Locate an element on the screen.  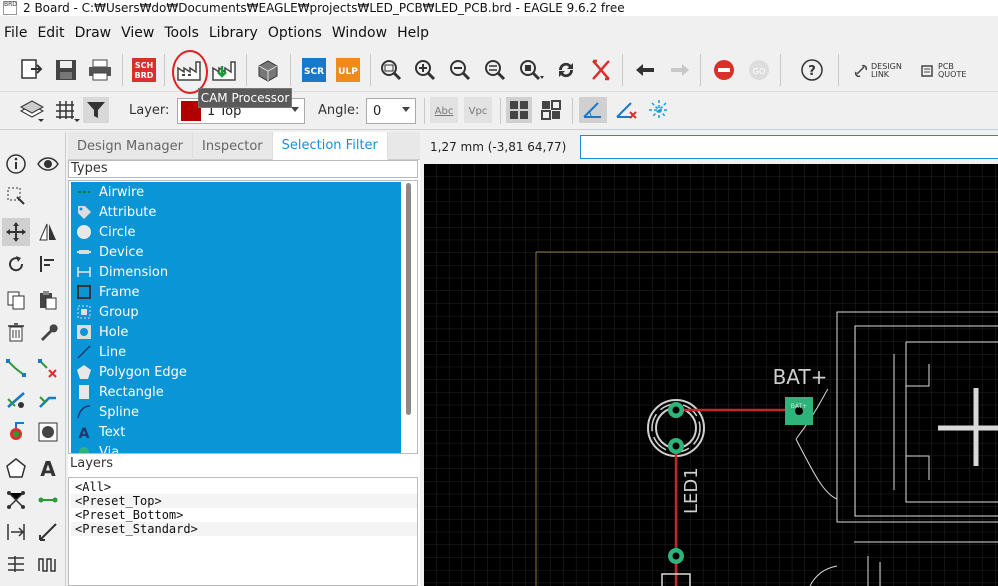
text-mirror-abc-button: Abc is located at coordinates (444, 110).